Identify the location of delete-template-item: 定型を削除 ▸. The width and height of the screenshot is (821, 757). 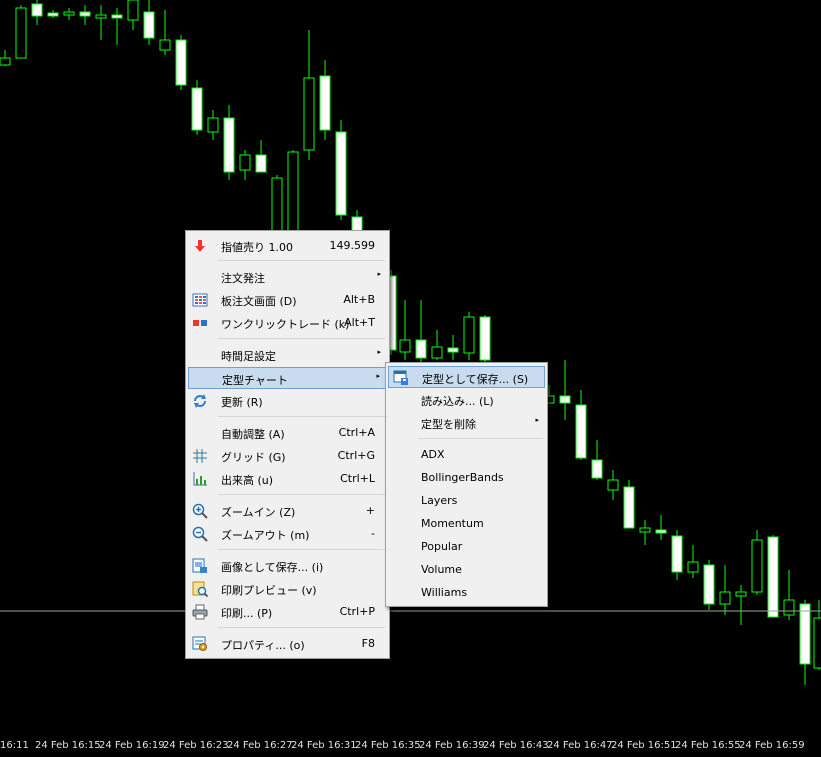
(466, 423).